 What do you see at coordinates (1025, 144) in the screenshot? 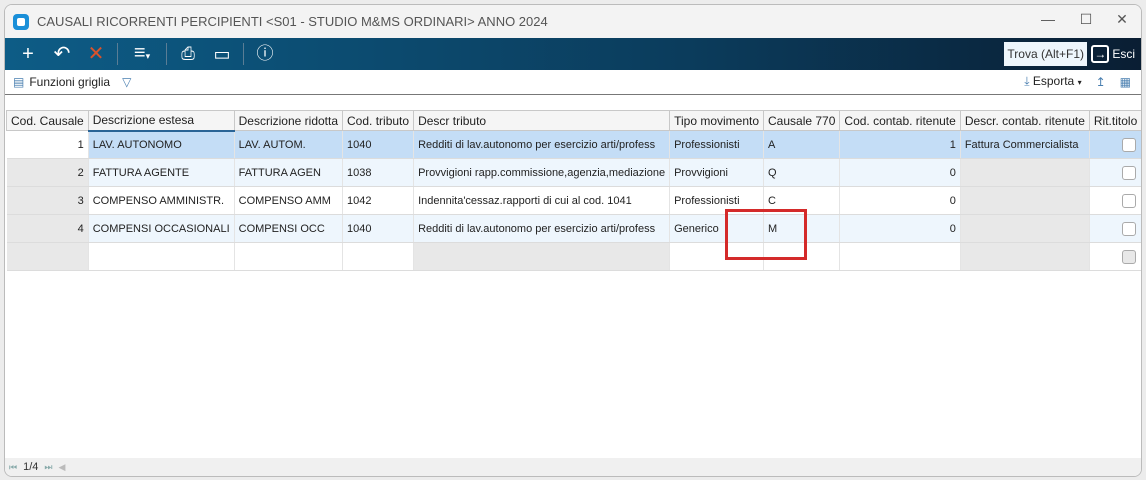
I see `table-cell: Fattura Commercialista` at bounding box center [1025, 144].